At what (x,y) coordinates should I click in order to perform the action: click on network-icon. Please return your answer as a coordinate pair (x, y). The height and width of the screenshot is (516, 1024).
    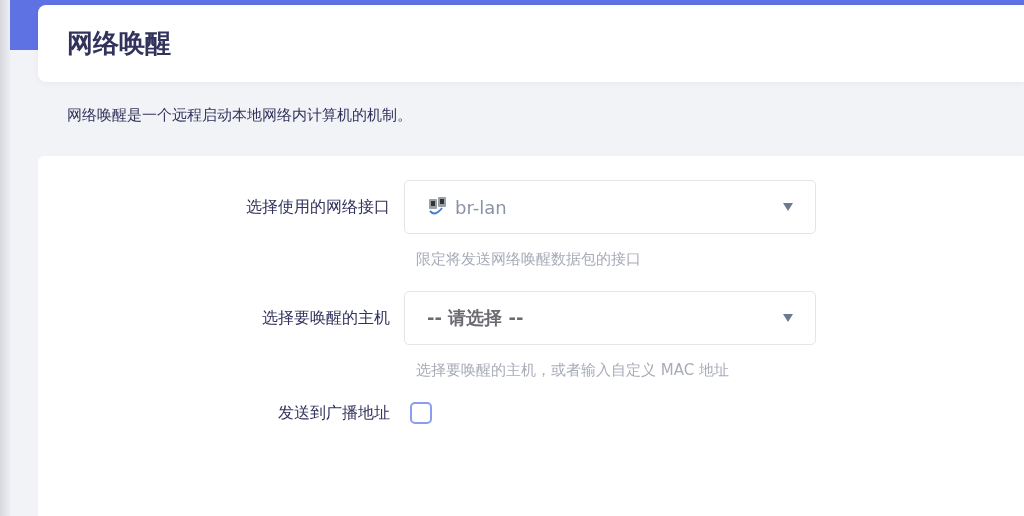
    Looking at the image, I should click on (438, 207).